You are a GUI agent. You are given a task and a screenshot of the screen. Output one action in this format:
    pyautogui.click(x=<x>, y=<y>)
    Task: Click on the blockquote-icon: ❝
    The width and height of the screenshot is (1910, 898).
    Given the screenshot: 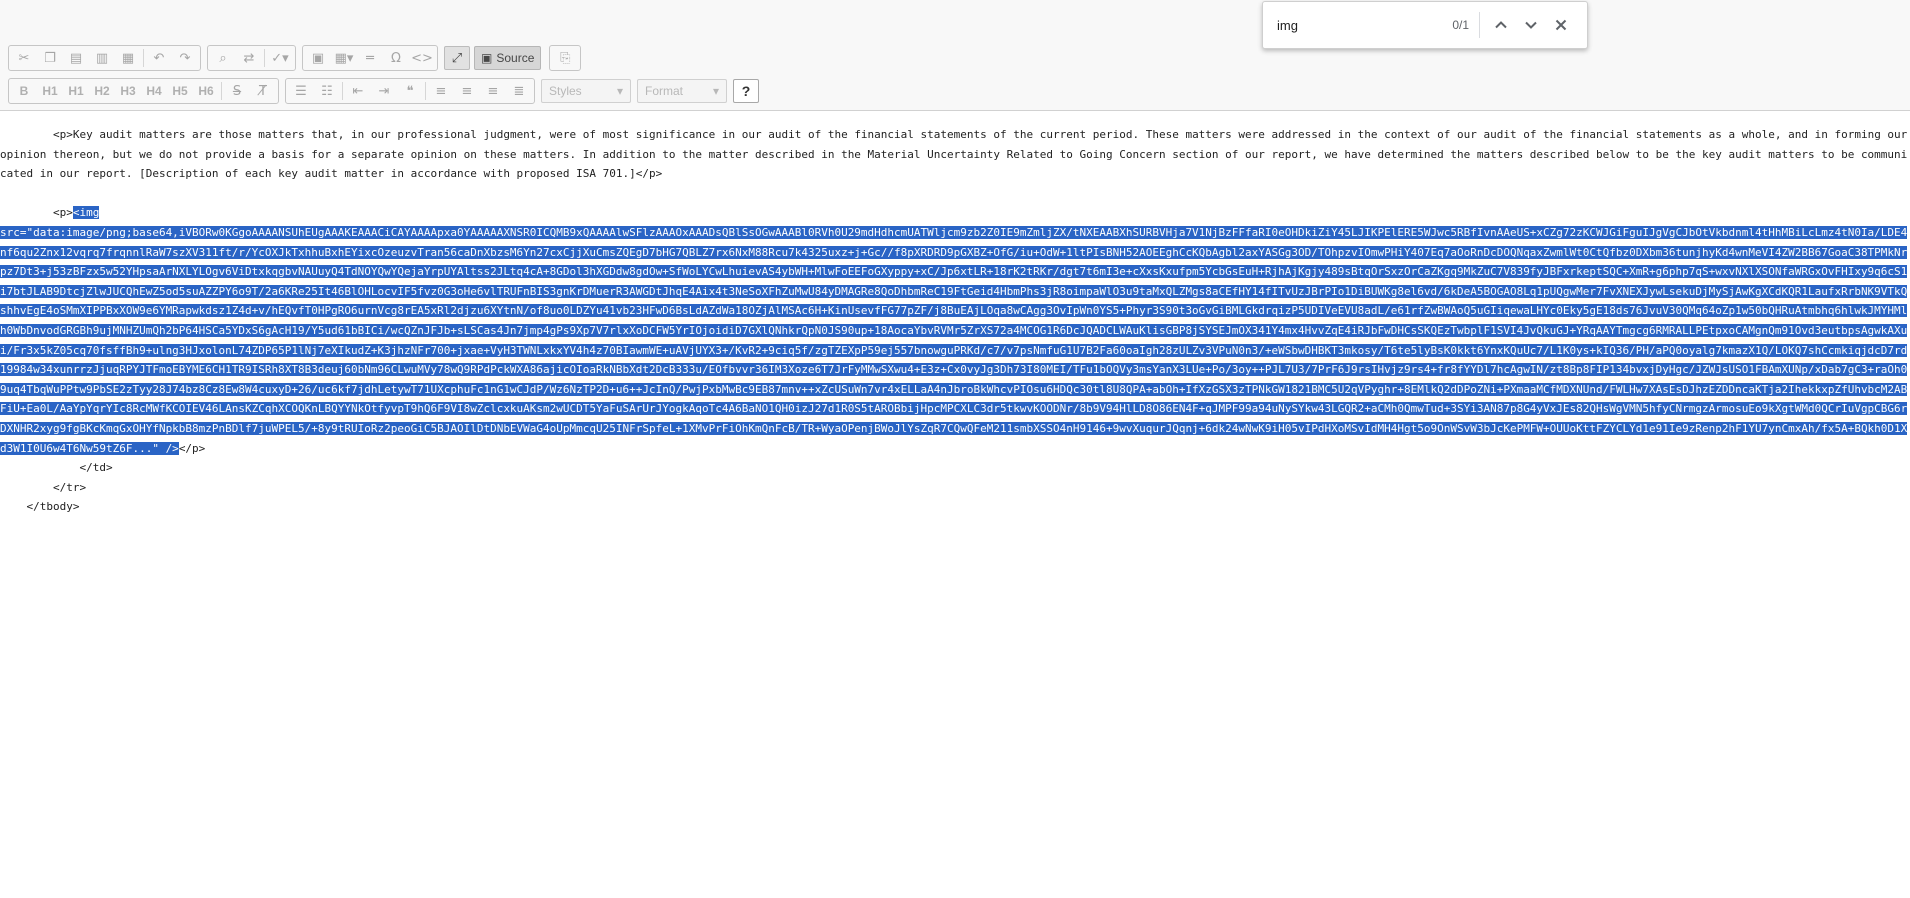 What is the action you would take?
    pyautogui.click(x=410, y=91)
    